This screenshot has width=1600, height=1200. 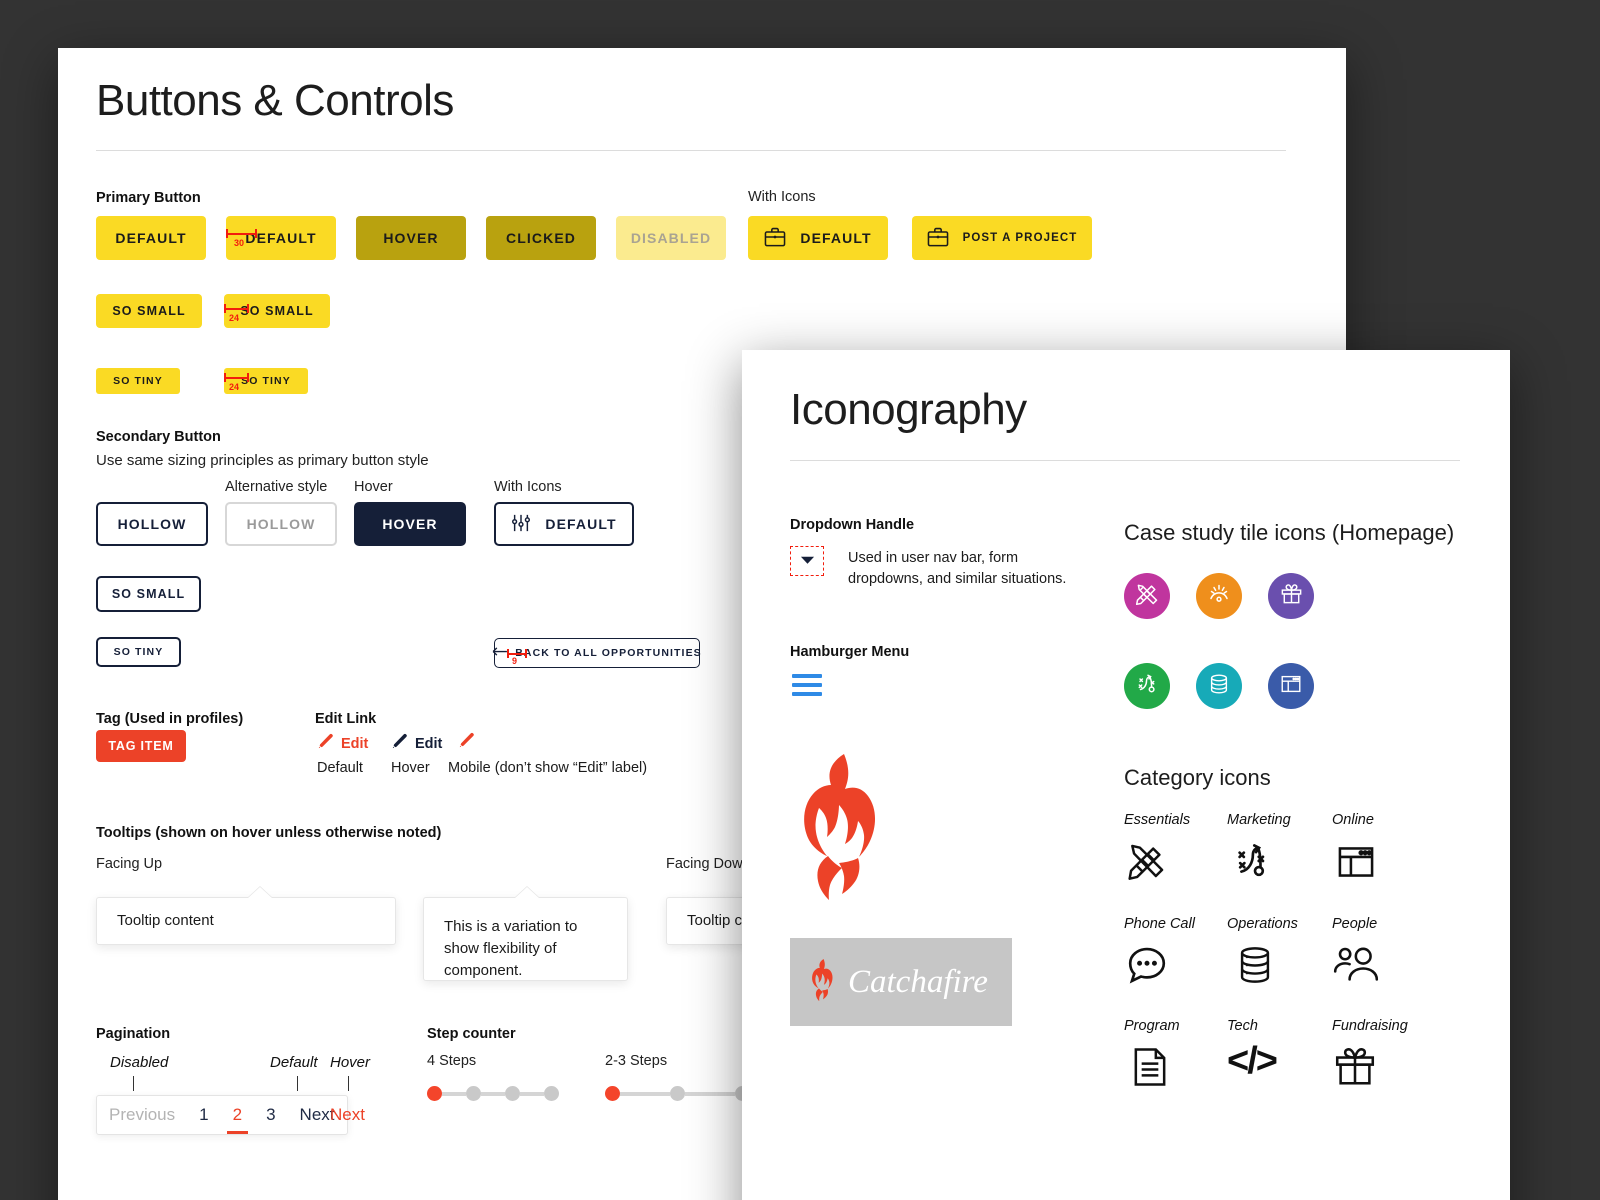 I want to click on edit-link-hover: Edit, so click(x=416, y=744).